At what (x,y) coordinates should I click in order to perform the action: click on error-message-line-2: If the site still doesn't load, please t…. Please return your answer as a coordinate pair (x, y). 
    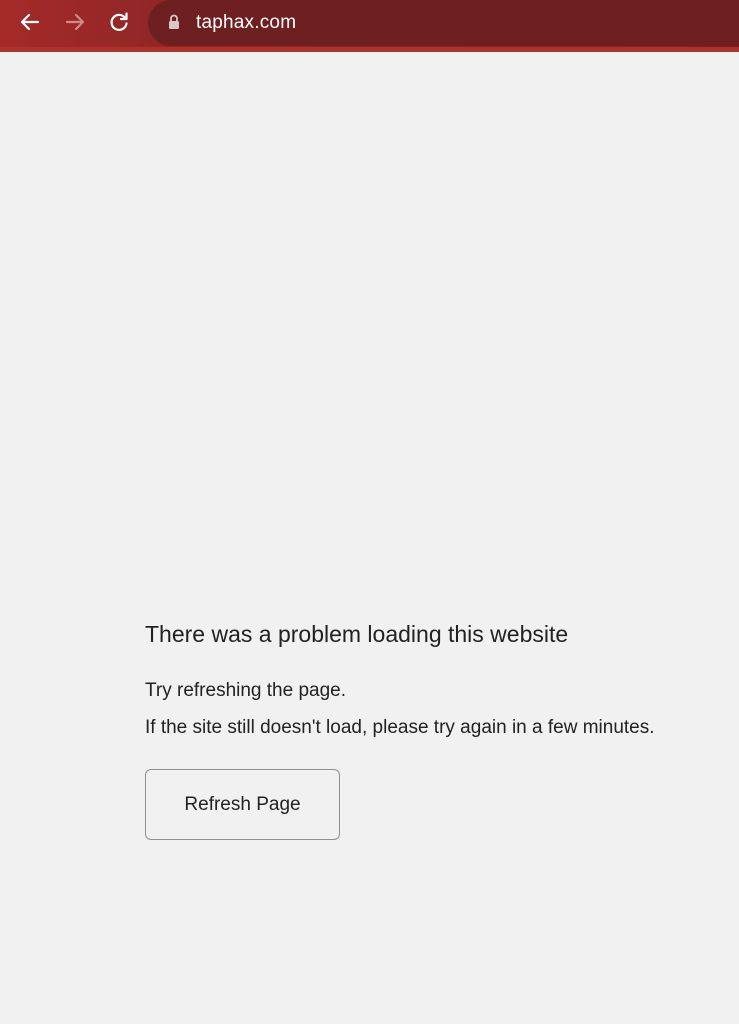
    Looking at the image, I should click on (400, 727).